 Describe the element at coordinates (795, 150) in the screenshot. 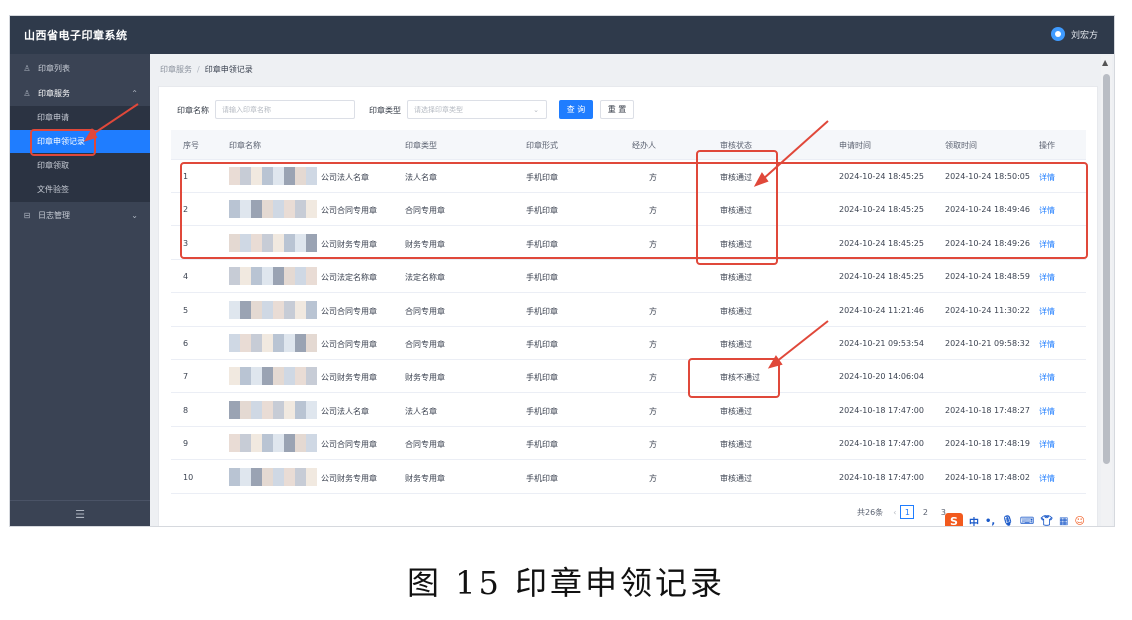

I see `arrow-to-status` at that location.